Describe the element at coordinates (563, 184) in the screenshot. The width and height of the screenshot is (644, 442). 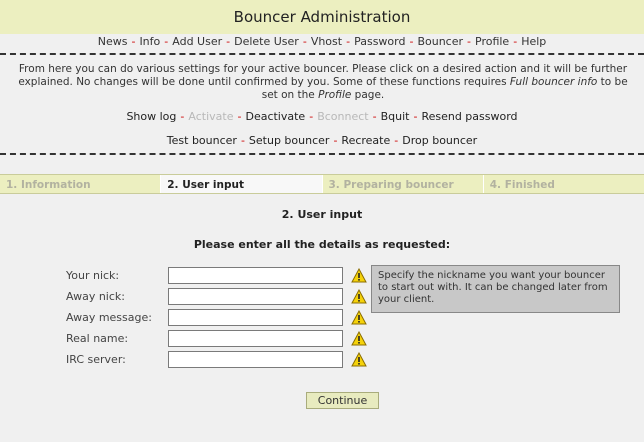
I see `step-finished: 4. Finished` at that location.